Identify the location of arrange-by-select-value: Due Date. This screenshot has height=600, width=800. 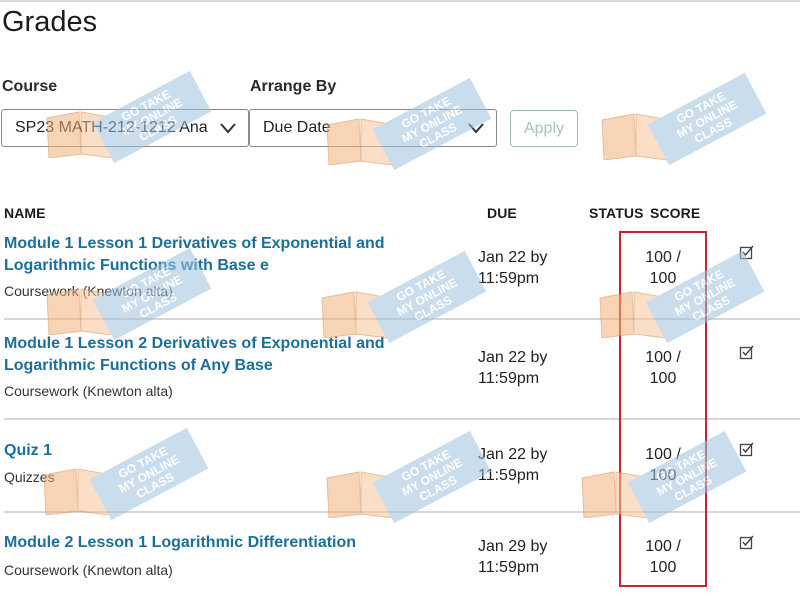
(297, 127).